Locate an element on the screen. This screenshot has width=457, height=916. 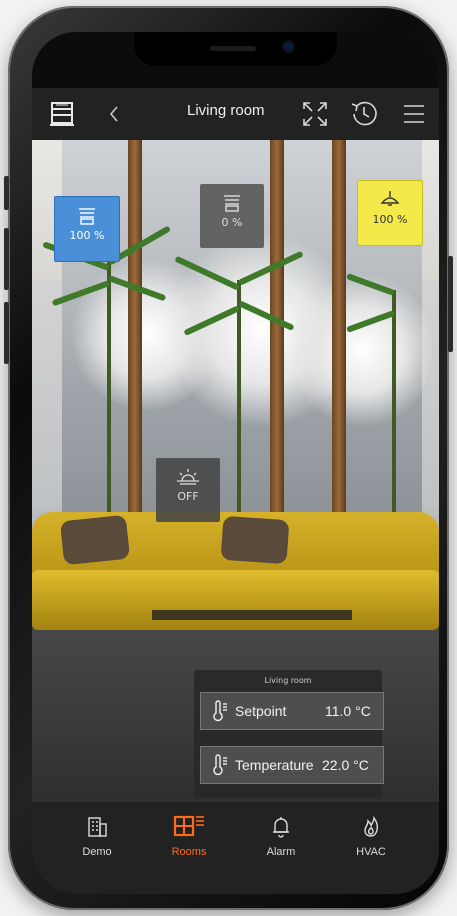
tab-demo: Demo is located at coordinates (97, 836).